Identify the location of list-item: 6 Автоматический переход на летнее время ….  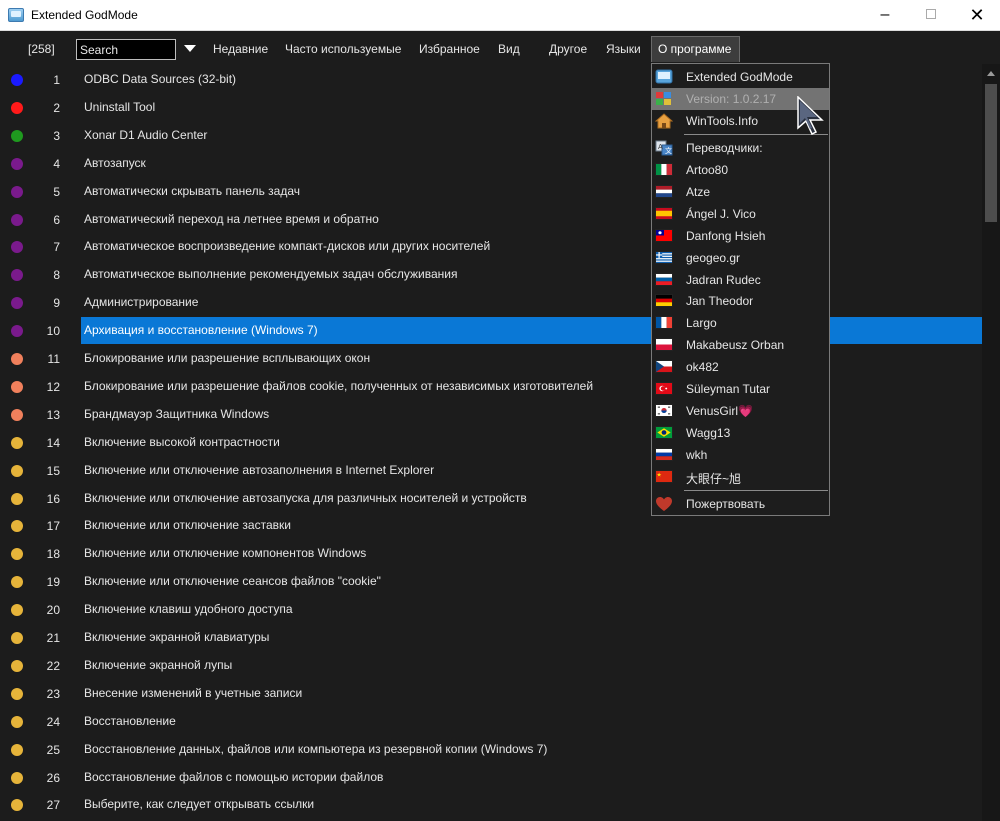
(491, 220).